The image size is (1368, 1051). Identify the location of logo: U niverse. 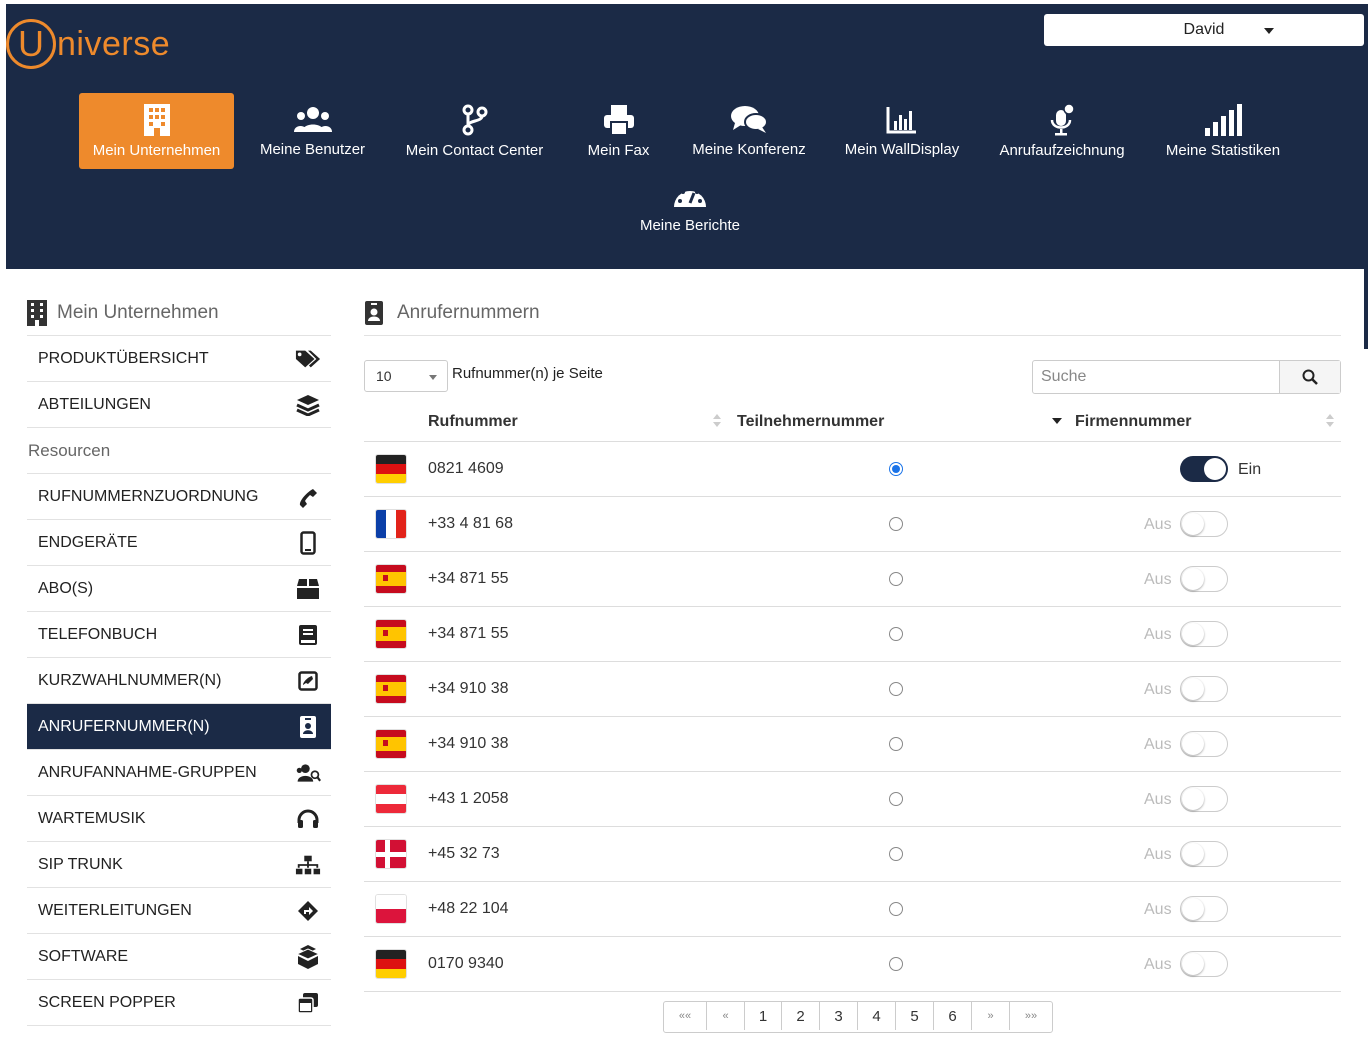
(88, 44).